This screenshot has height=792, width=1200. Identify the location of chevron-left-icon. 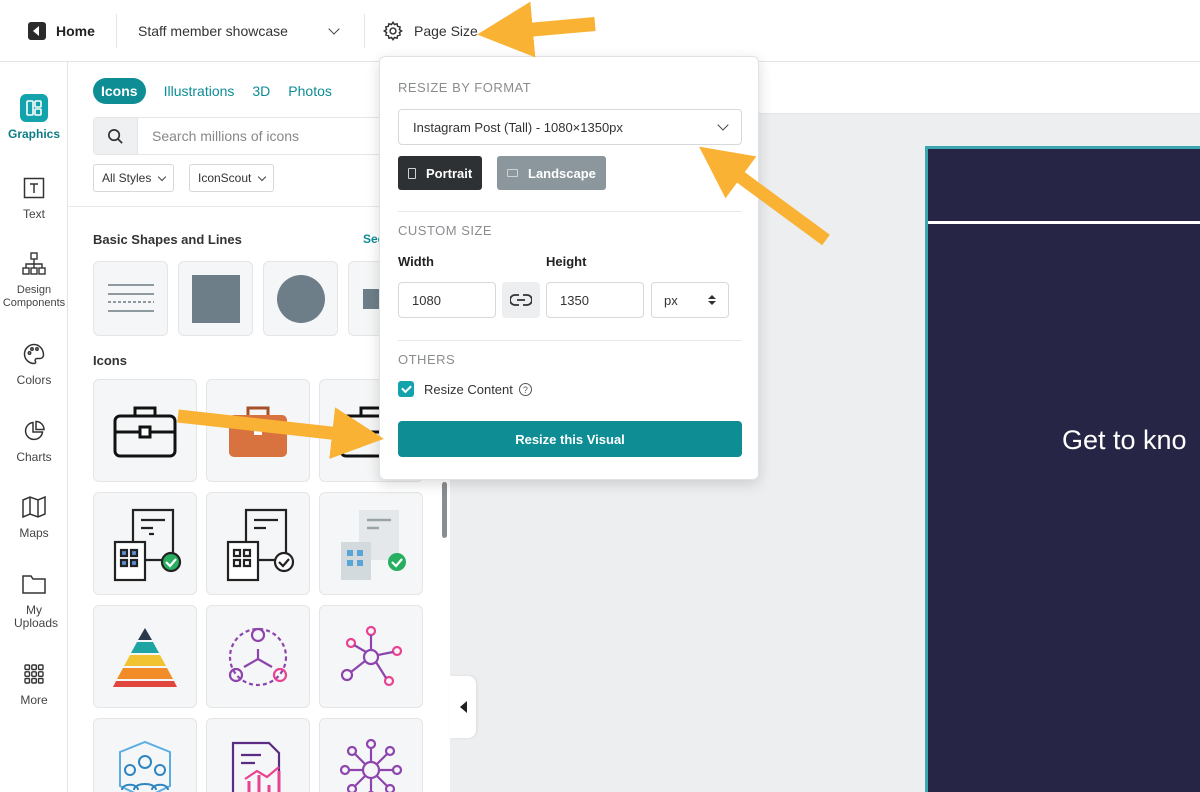
(463, 707).